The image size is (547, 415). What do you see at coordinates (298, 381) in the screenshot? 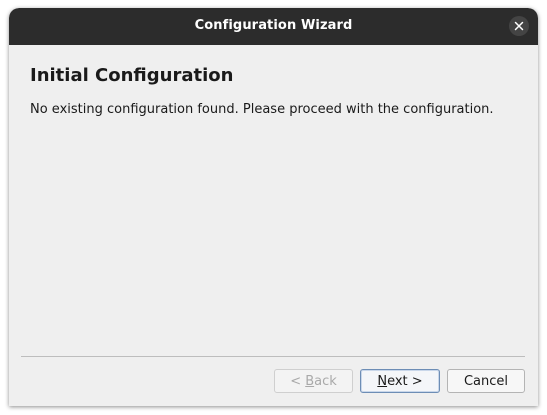
I see `back-button-prefix: <` at bounding box center [298, 381].